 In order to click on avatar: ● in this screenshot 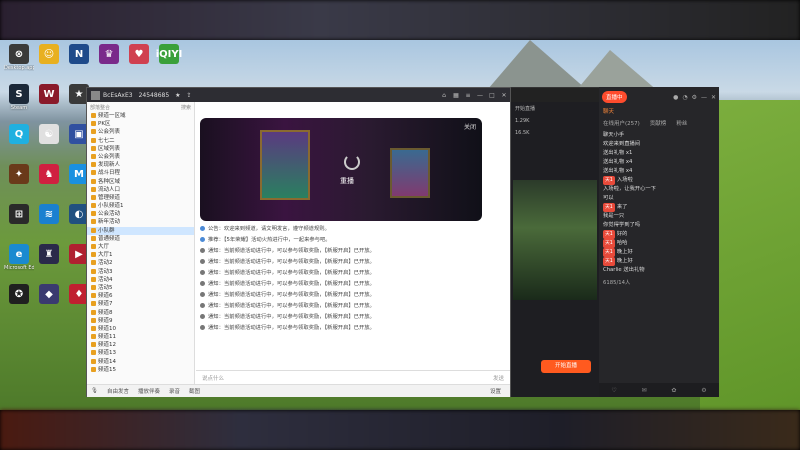, I will do `click(675, 97)`.